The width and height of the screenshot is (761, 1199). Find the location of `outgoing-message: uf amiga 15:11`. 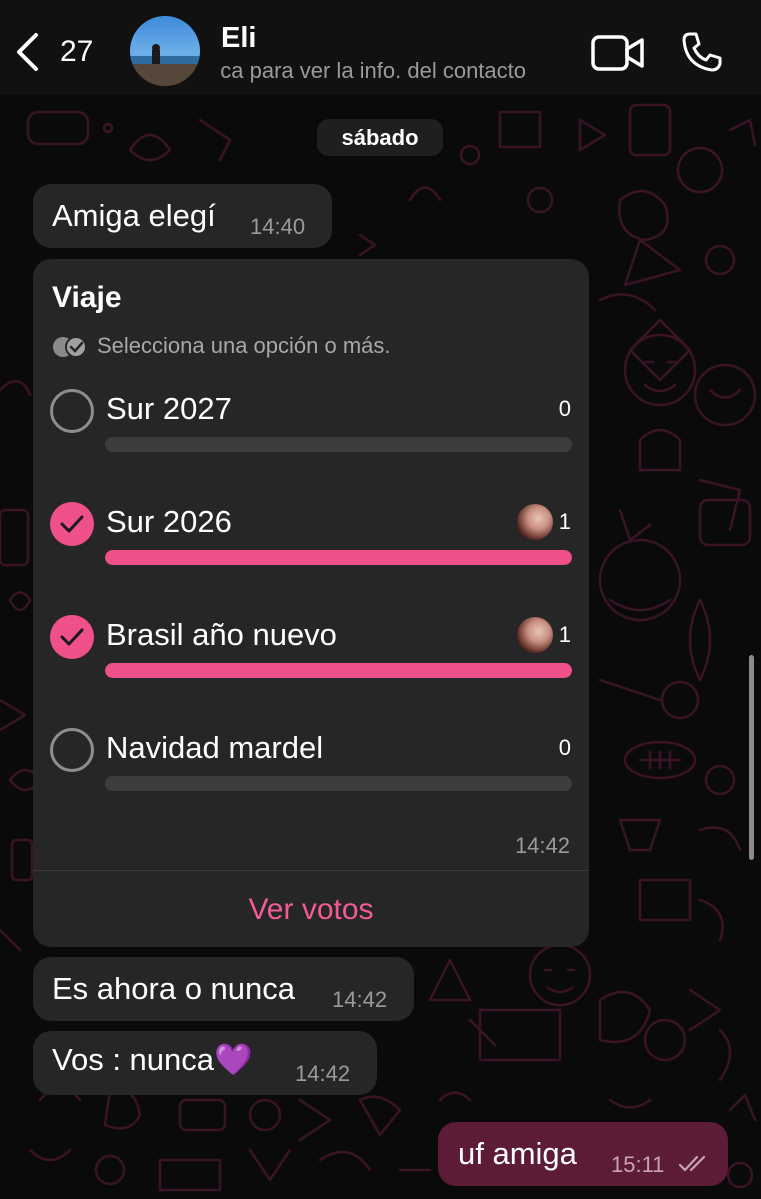

outgoing-message: uf amiga 15:11 is located at coordinates (583, 1154).